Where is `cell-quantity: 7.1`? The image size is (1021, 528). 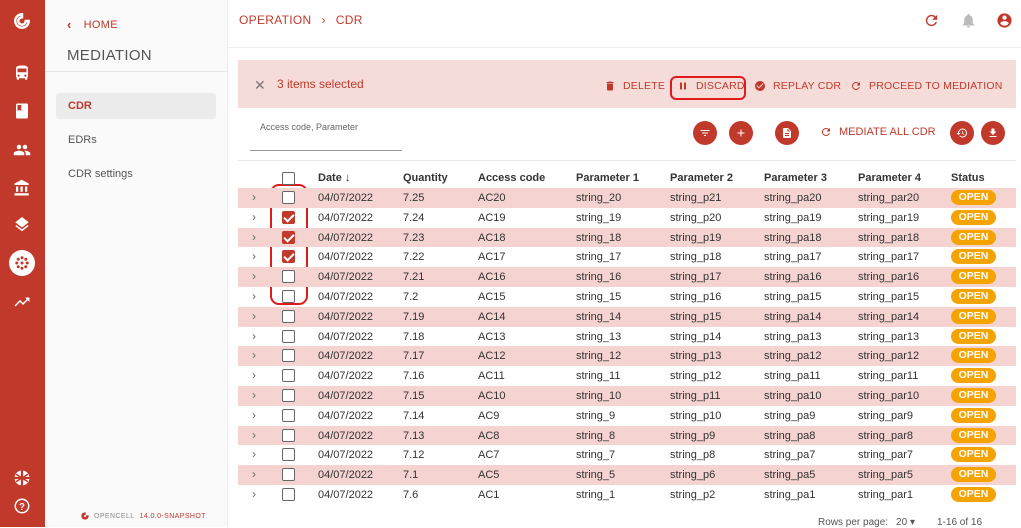 cell-quantity: 7.1 is located at coordinates (411, 475).